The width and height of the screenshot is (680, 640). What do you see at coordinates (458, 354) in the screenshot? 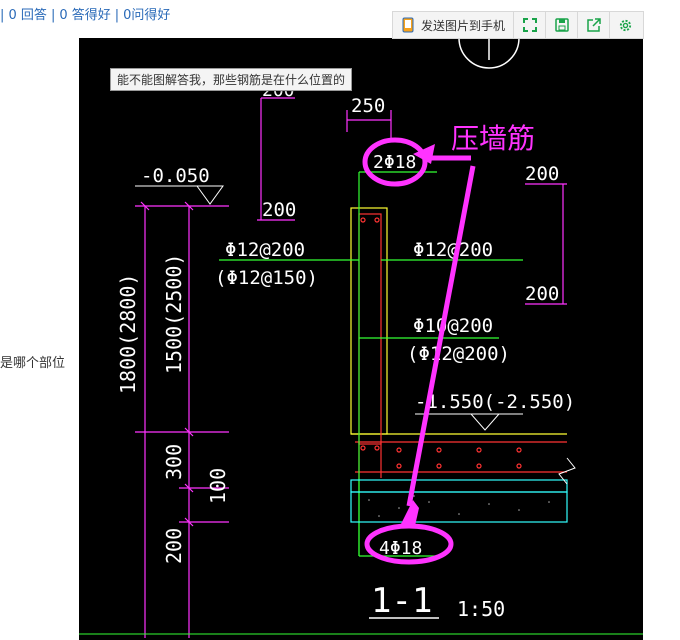
I see `rebar-mid-2-label: (Φ12@200)` at bounding box center [458, 354].